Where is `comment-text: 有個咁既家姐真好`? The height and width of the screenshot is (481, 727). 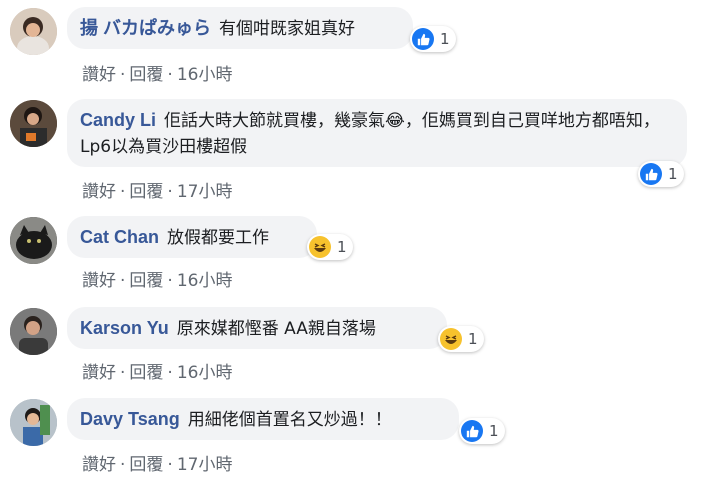
comment-text: 有個咁既家姐真好 is located at coordinates (287, 29).